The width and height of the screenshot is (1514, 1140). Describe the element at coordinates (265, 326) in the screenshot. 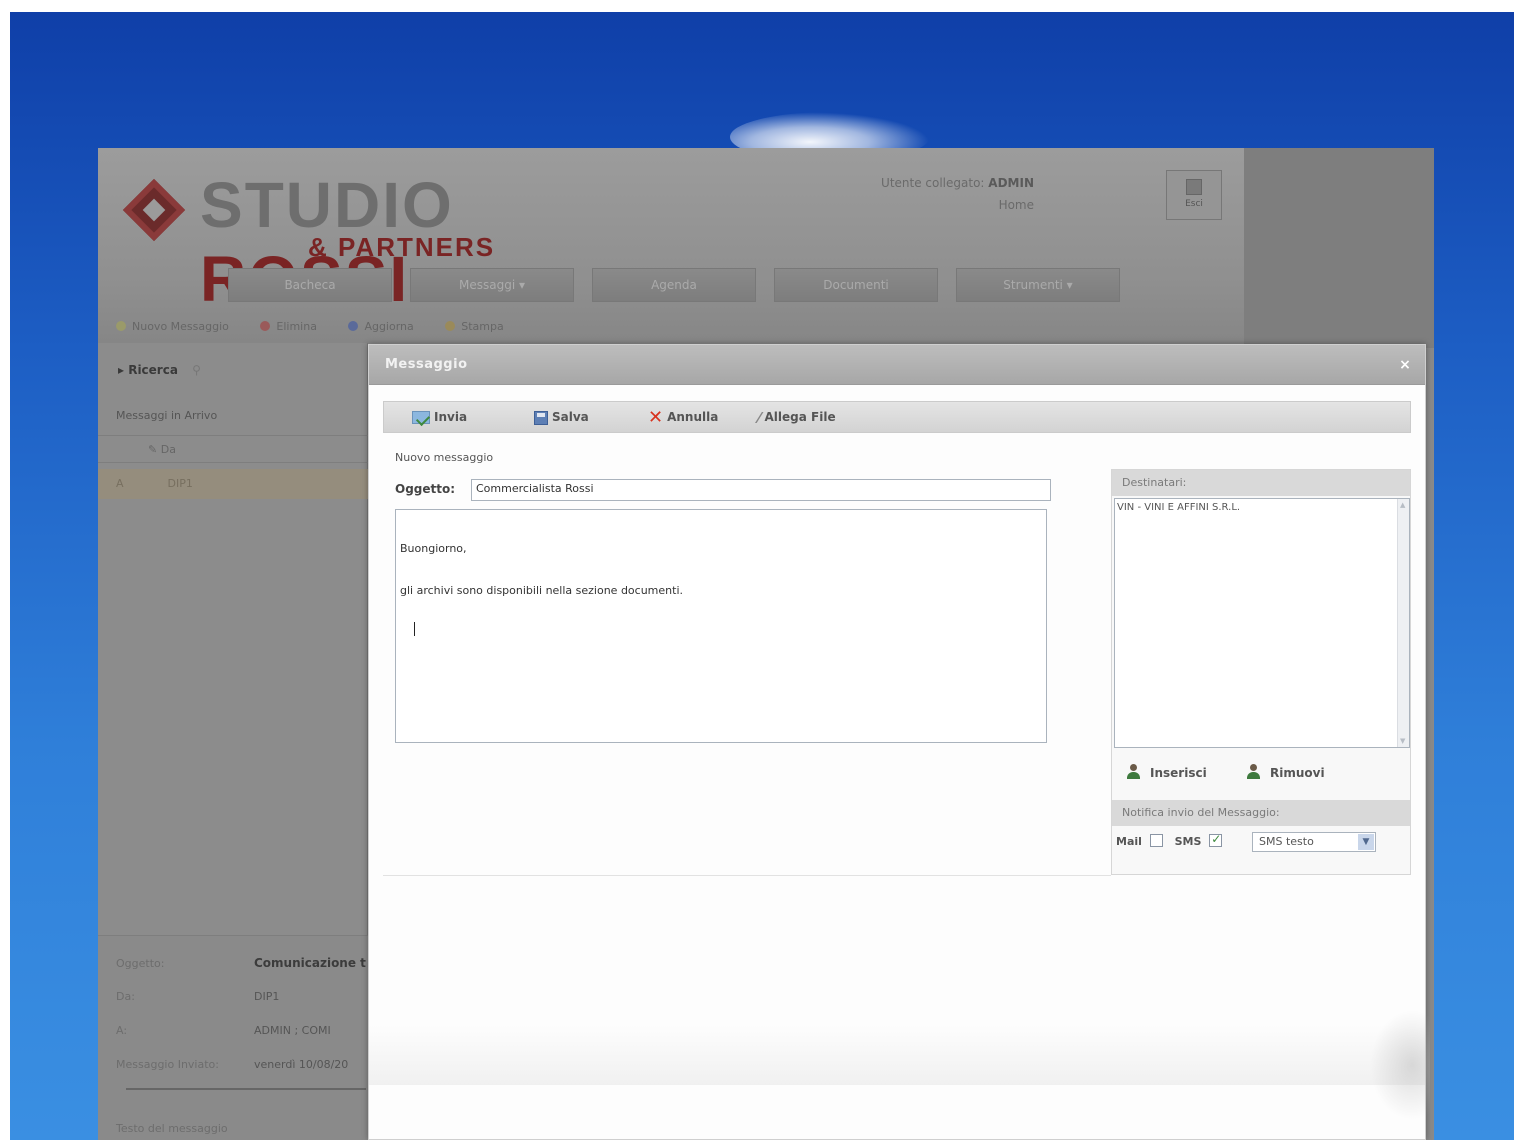

I see `delete-icon` at that location.